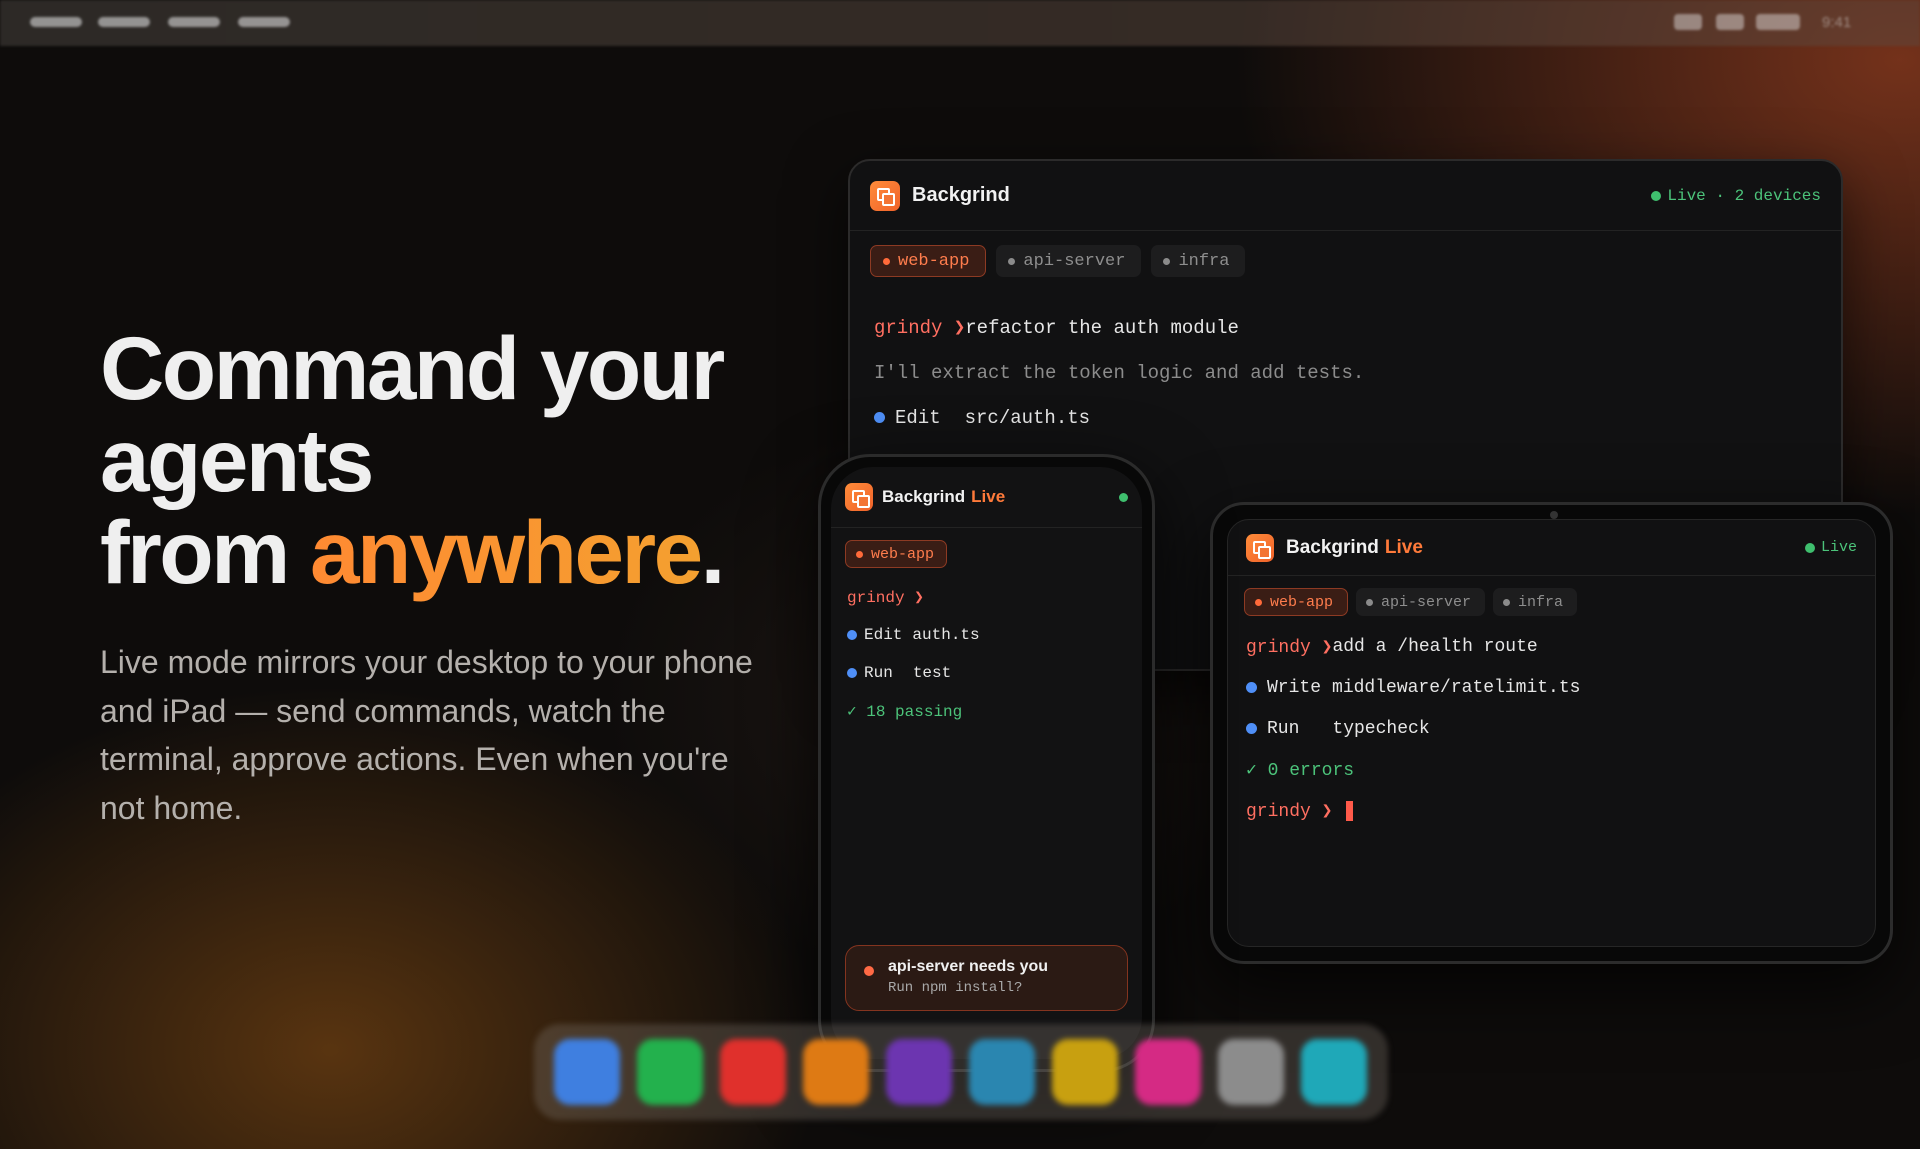  What do you see at coordinates (1551, 687) in the screenshot?
I see `terminal-line: Write middleware/ratelimit.ts` at bounding box center [1551, 687].